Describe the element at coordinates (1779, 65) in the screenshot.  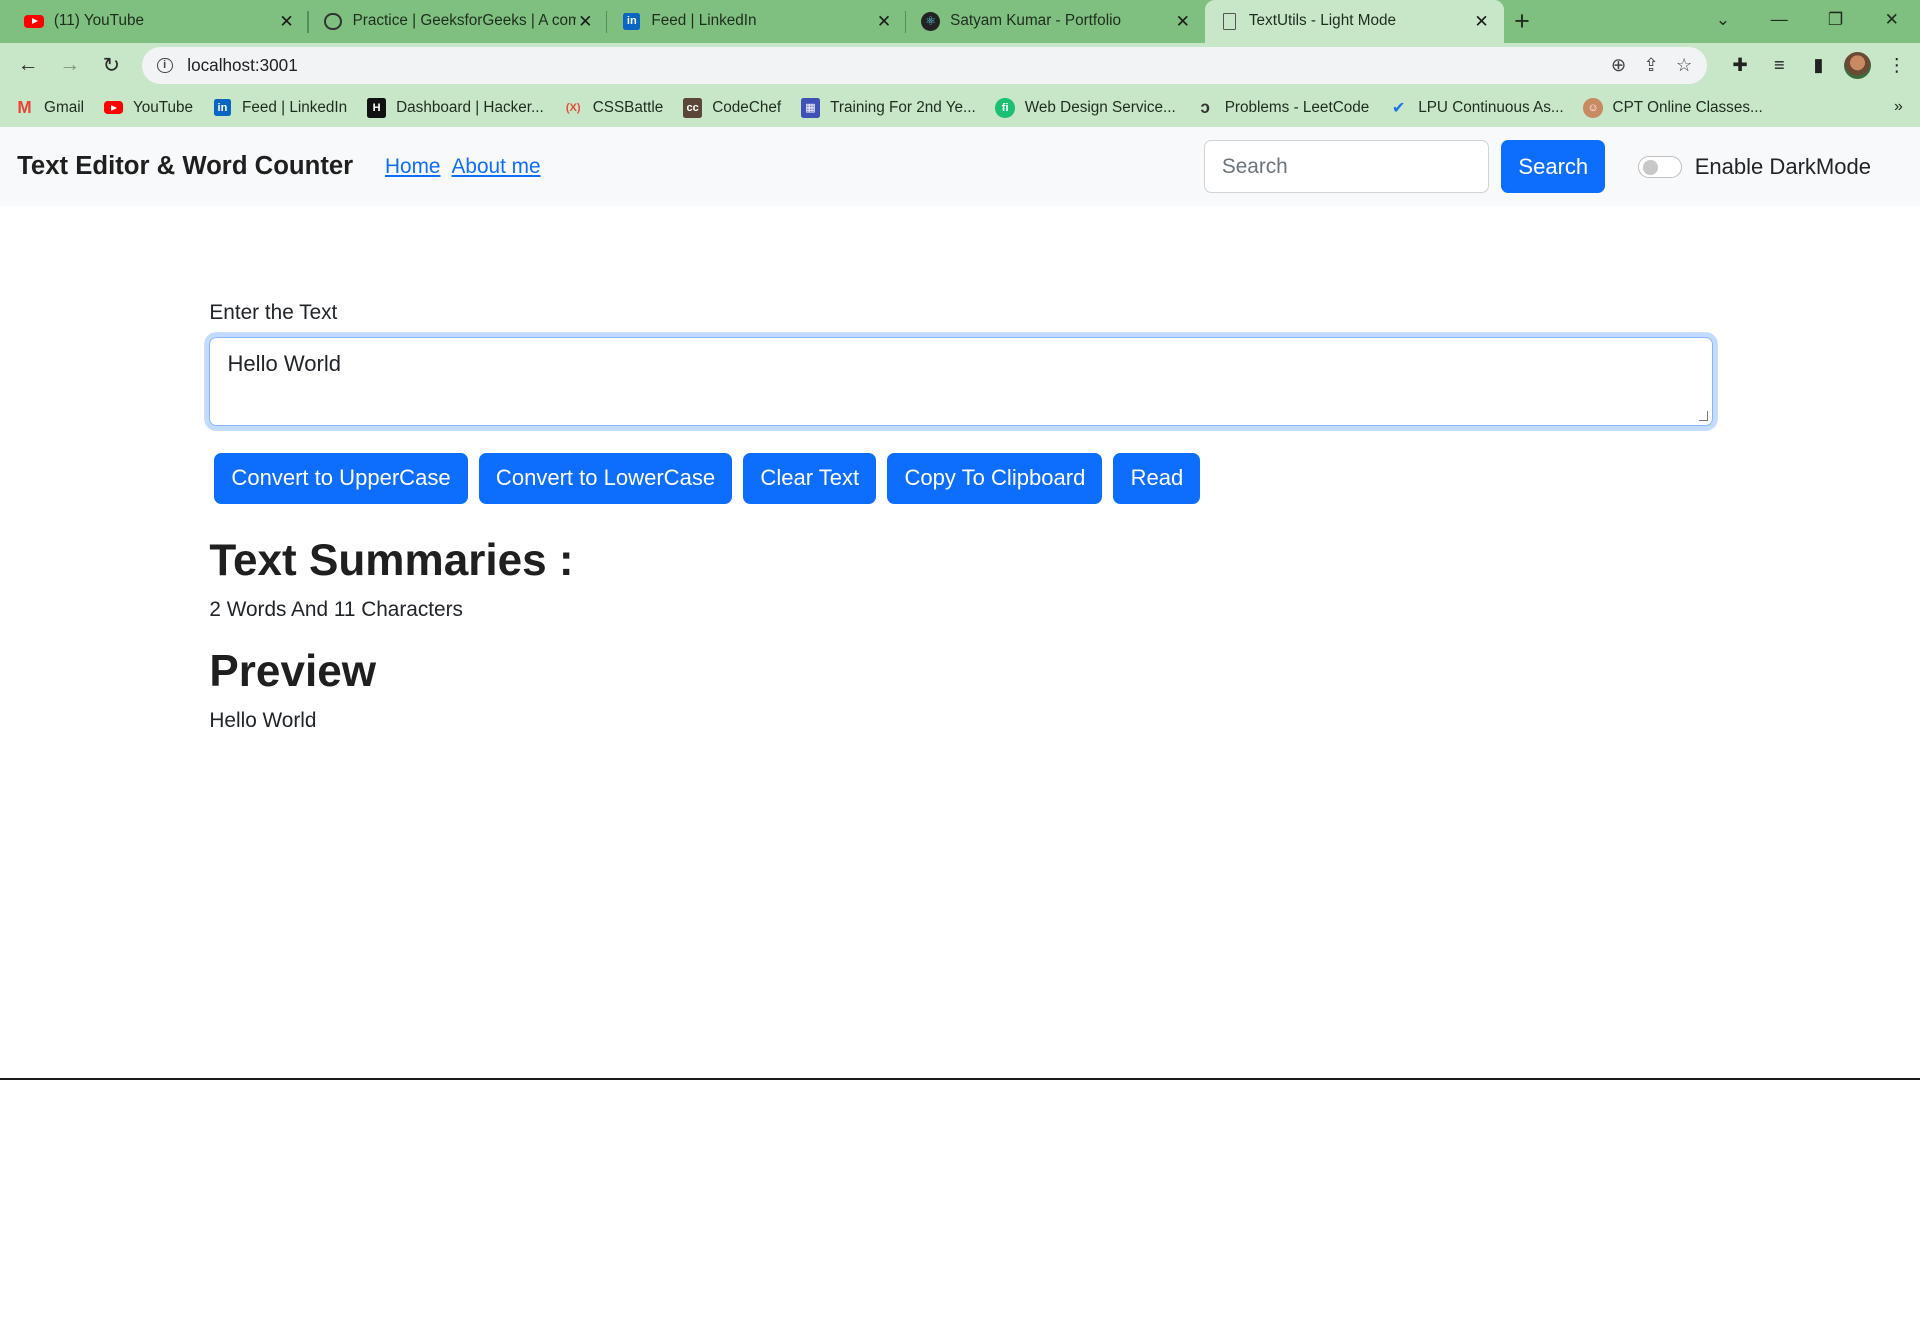
I see `media-icon: ≡` at that location.